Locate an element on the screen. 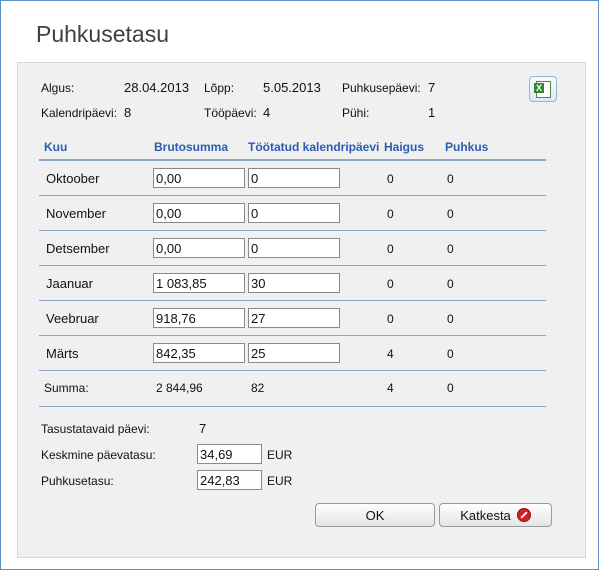 This screenshot has width=599, height=570. avg-daily-pay-unit: EUR is located at coordinates (280, 455).